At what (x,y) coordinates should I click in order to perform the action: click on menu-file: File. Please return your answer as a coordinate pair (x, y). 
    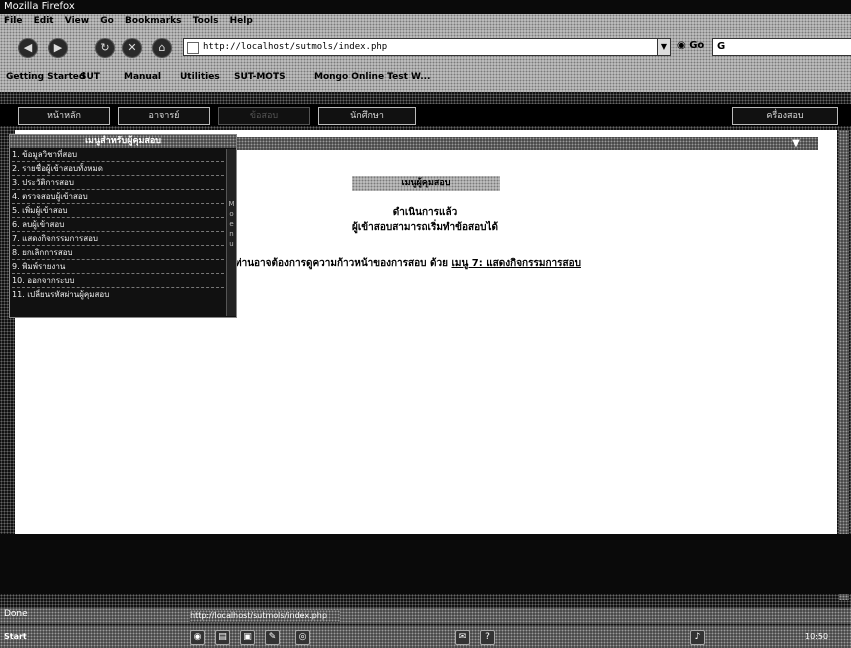
    Looking at the image, I should click on (13, 21).